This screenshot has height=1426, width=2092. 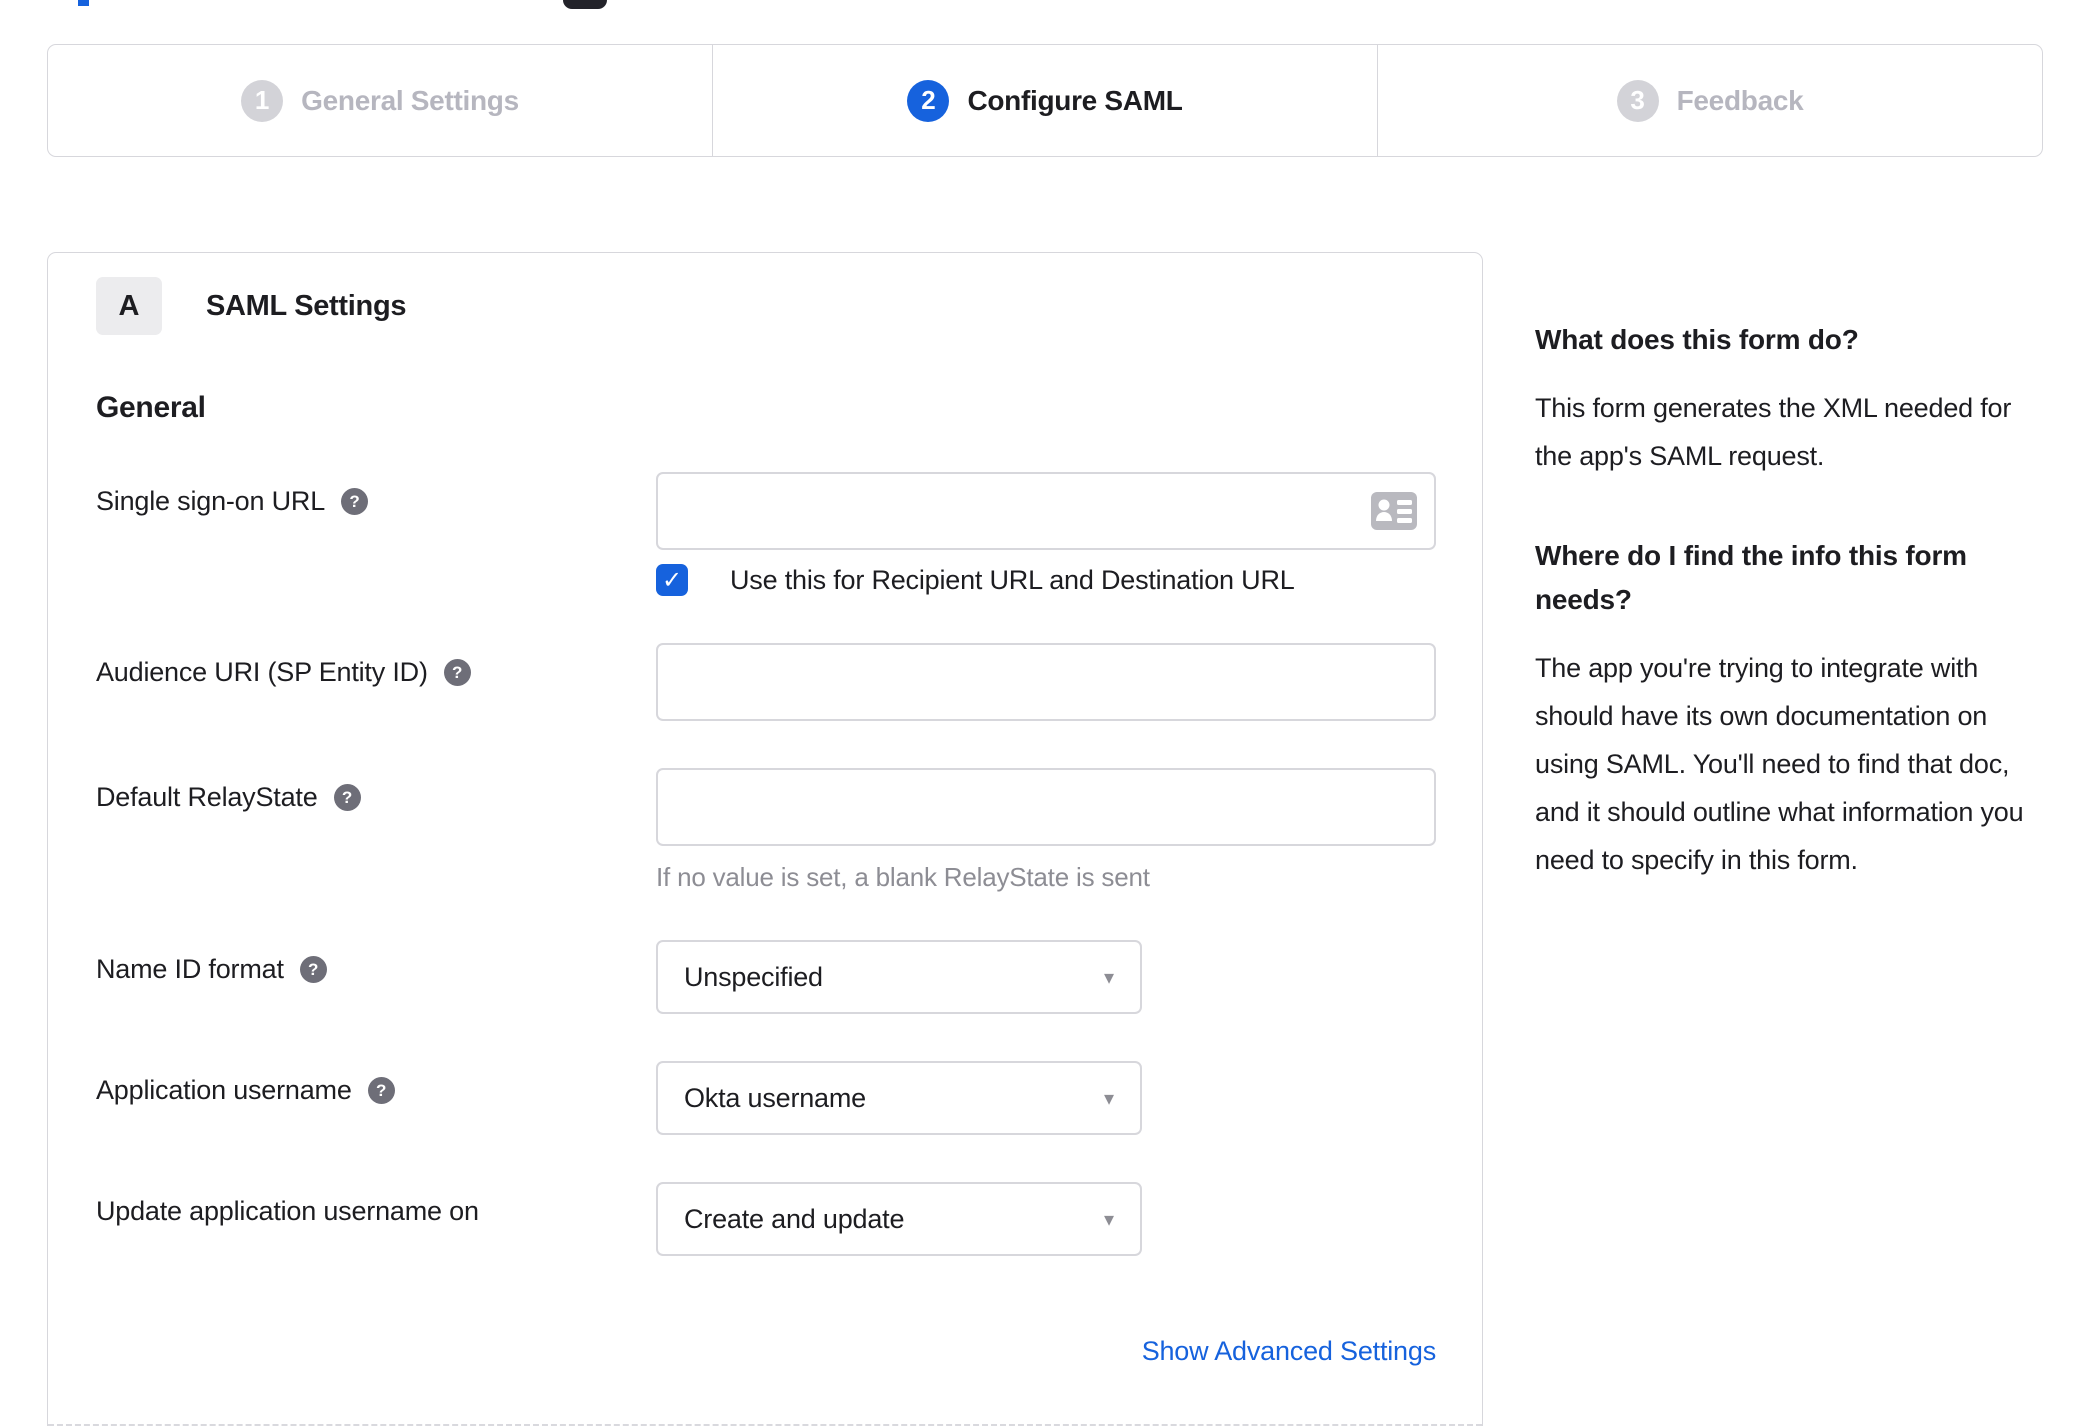 What do you see at coordinates (224, 1090) in the screenshot?
I see `application-username-label: Application username` at bounding box center [224, 1090].